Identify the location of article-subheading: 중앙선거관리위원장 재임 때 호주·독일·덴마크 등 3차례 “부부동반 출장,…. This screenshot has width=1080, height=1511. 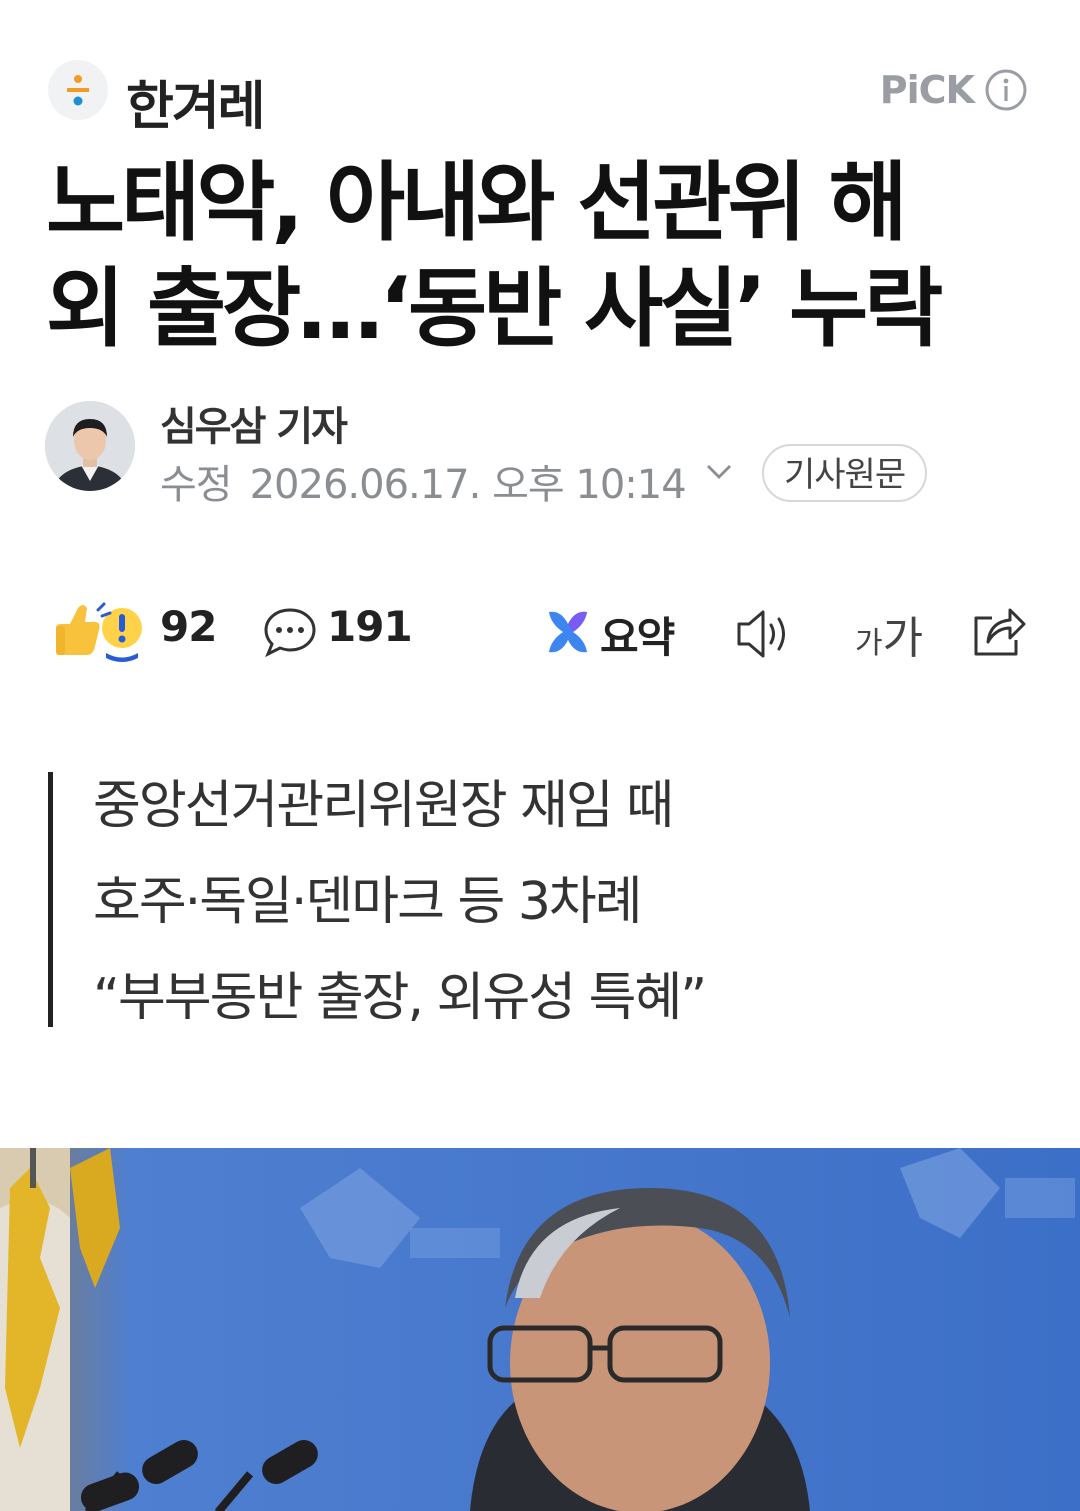
(450, 900).